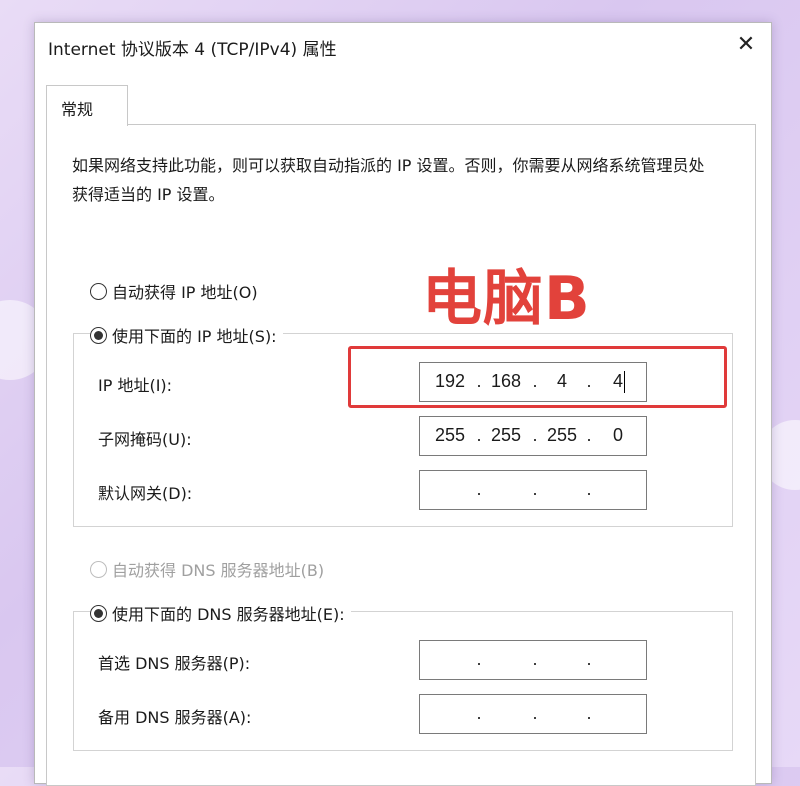 The width and height of the screenshot is (800, 786). Describe the element at coordinates (98, 335) in the screenshot. I see `manual-ip-radio` at that location.